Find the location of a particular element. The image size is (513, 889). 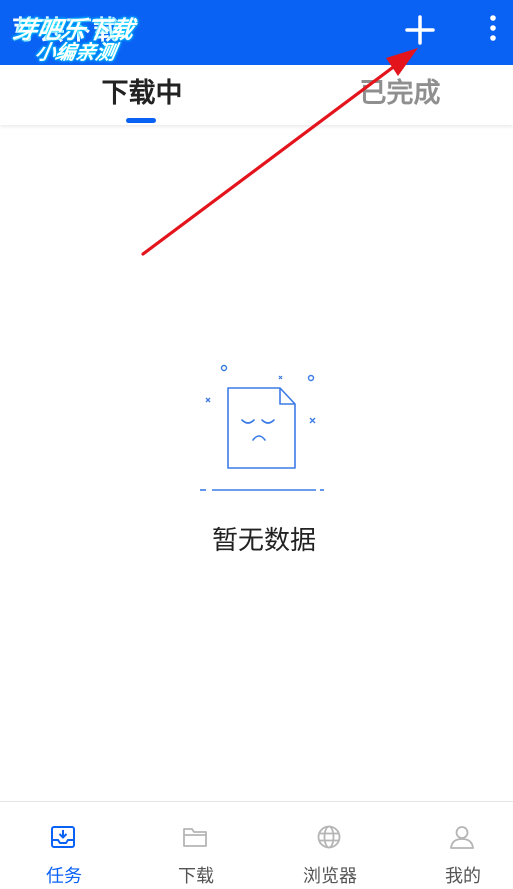

tab-bar: 下载中 已完成 is located at coordinates (256, 95).